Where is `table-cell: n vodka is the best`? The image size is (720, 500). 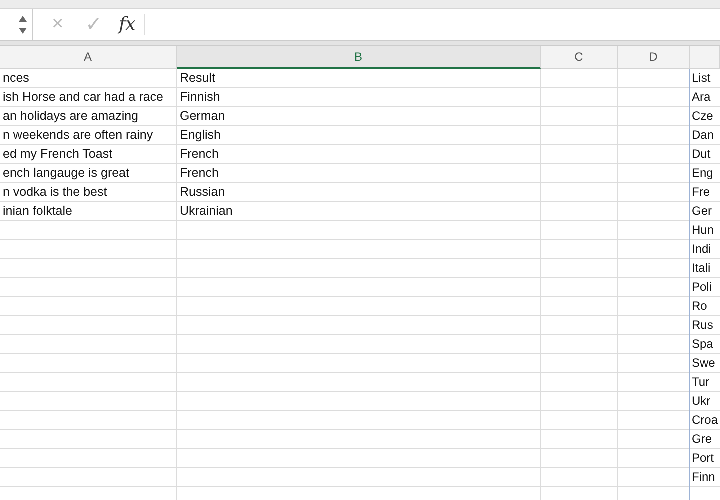 table-cell: n vodka is the best is located at coordinates (55, 192).